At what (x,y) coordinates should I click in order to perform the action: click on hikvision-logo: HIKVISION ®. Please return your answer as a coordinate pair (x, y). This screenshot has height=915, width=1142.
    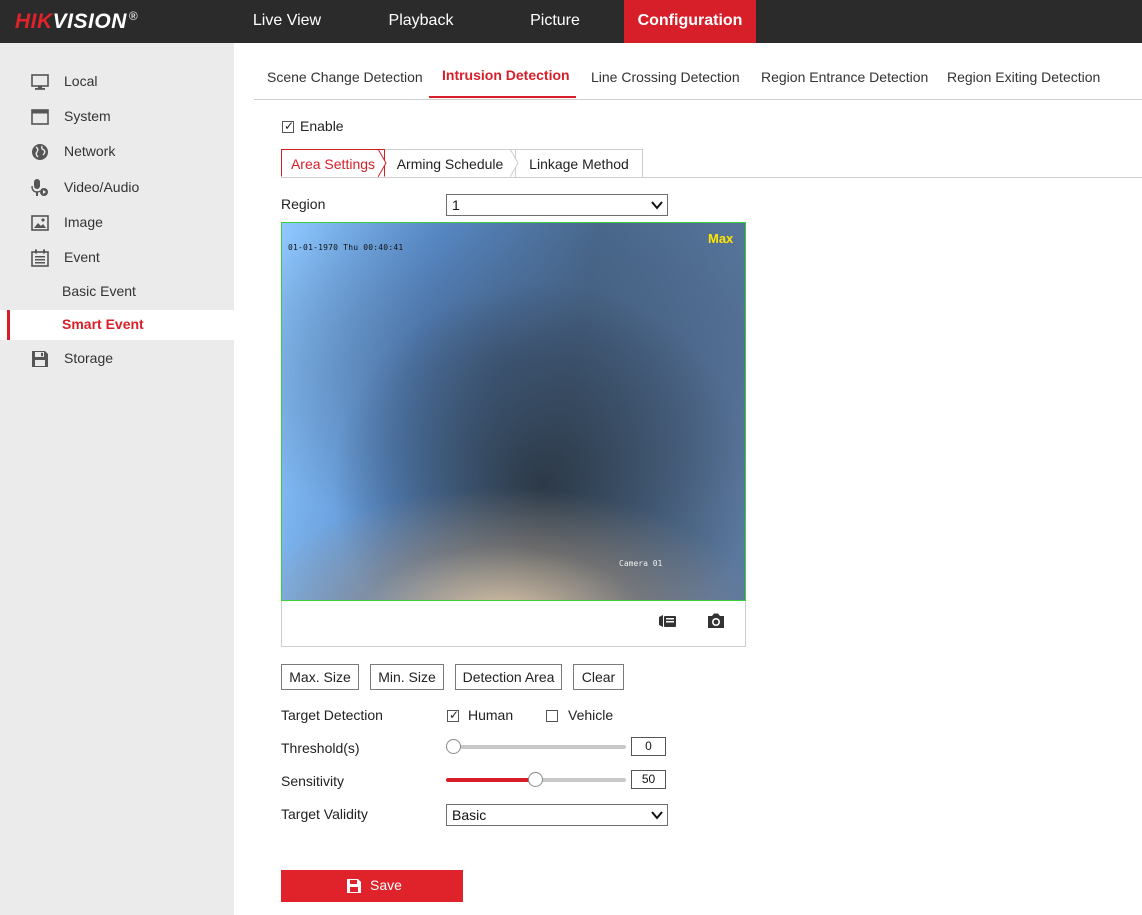
    Looking at the image, I should click on (77, 21).